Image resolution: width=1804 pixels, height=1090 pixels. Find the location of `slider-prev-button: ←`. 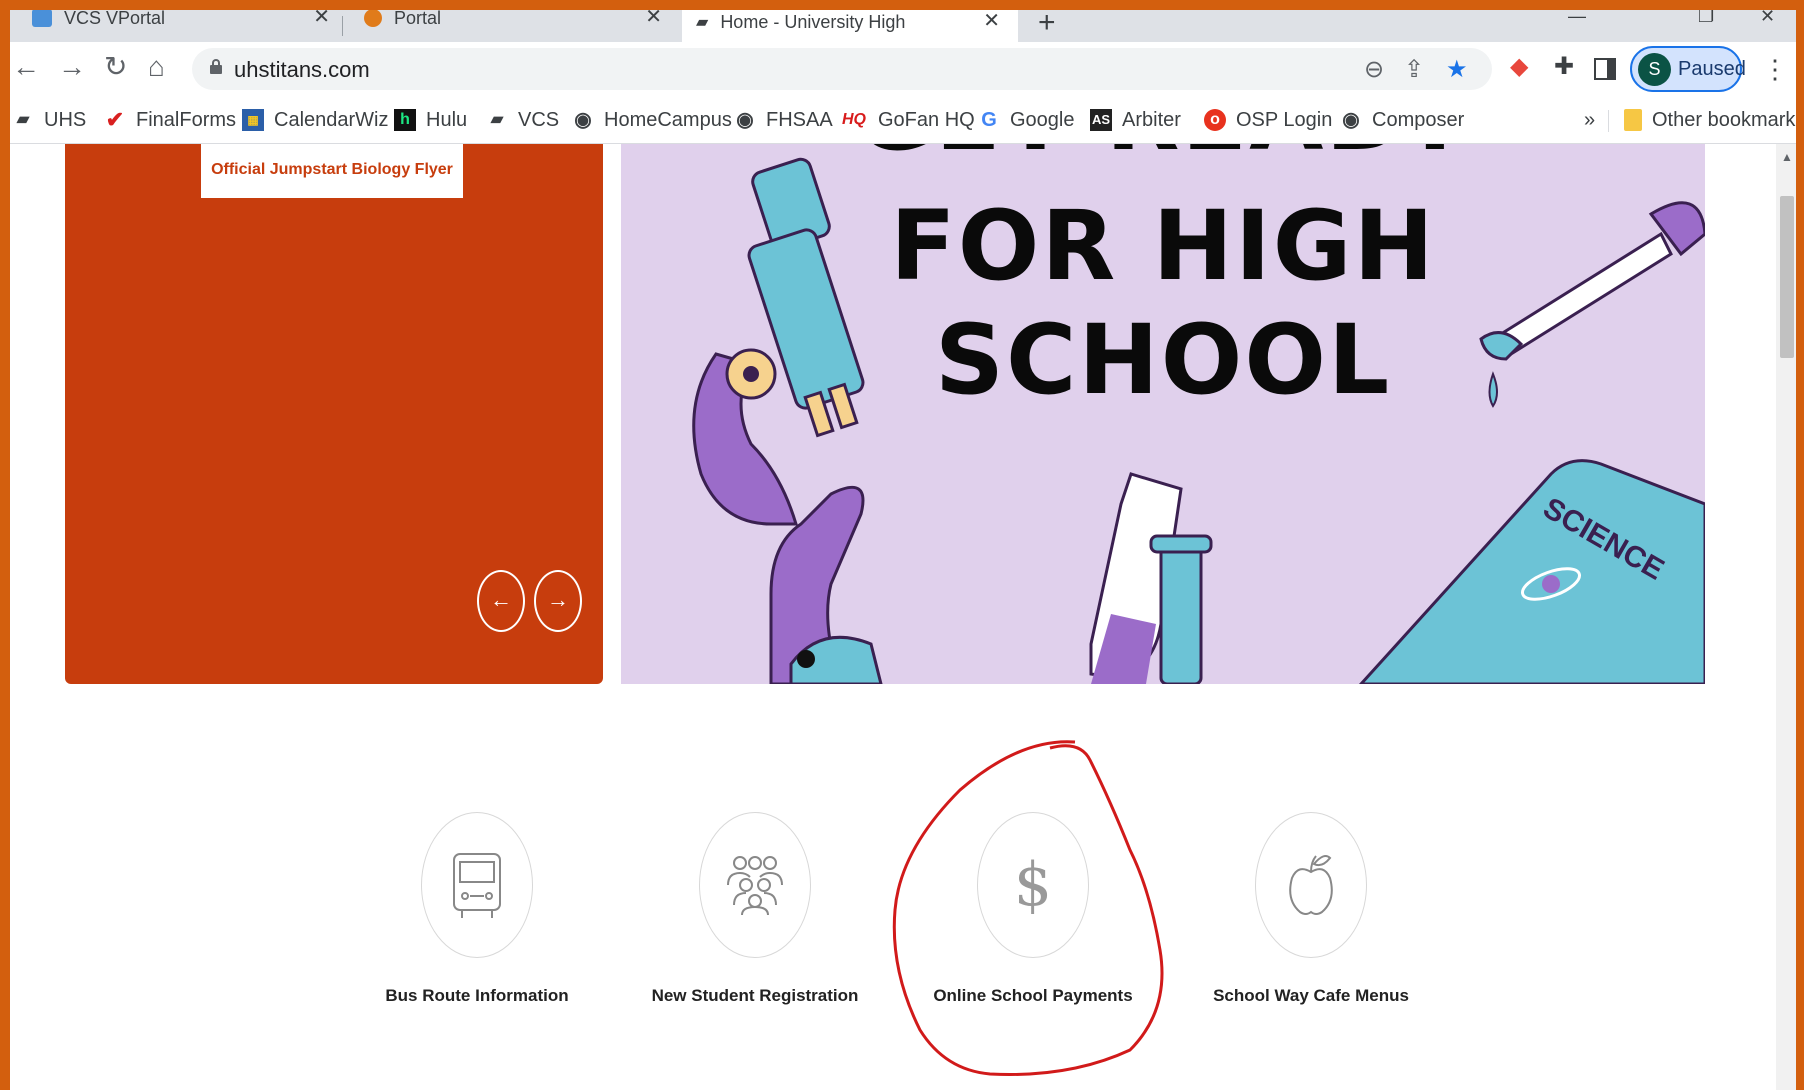

slider-prev-button: ← is located at coordinates (501, 601).